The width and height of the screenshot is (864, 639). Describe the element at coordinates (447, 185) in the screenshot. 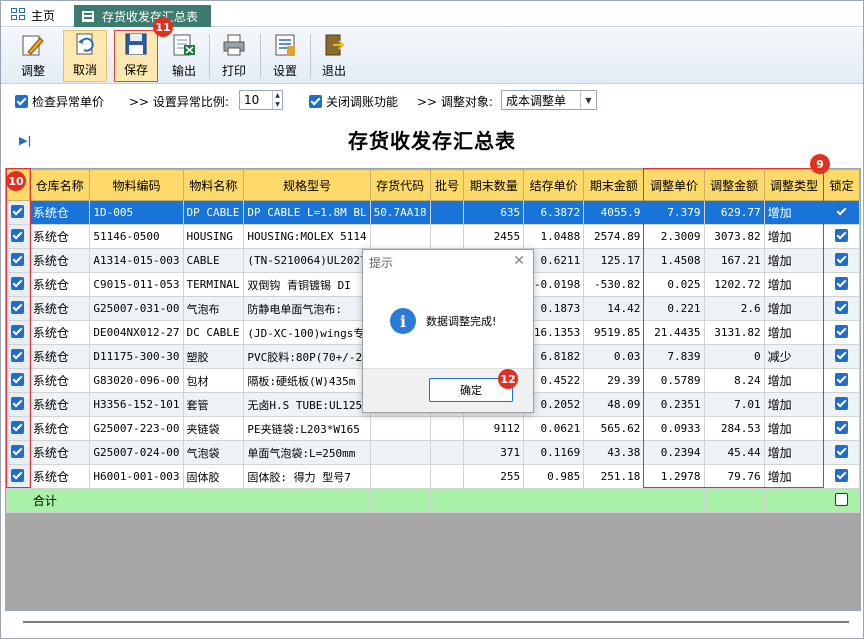

I see `column-header: 批号` at that location.